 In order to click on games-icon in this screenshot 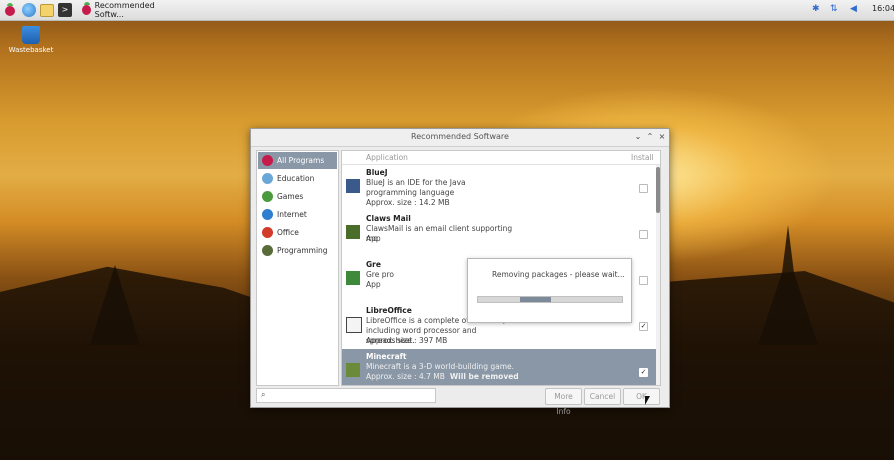, I will do `click(267, 196)`.